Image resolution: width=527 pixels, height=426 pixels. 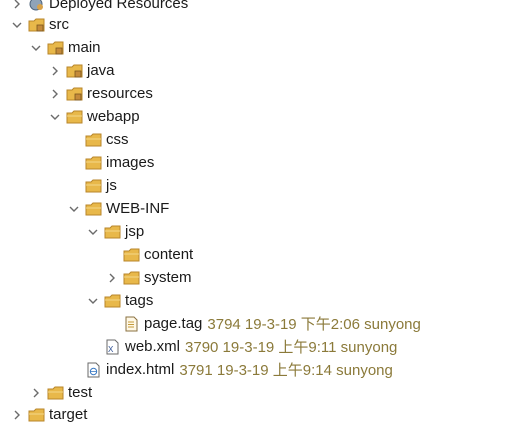 What do you see at coordinates (113, 116) in the screenshot?
I see `tree-item-label: webapp` at bounding box center [113, 116].